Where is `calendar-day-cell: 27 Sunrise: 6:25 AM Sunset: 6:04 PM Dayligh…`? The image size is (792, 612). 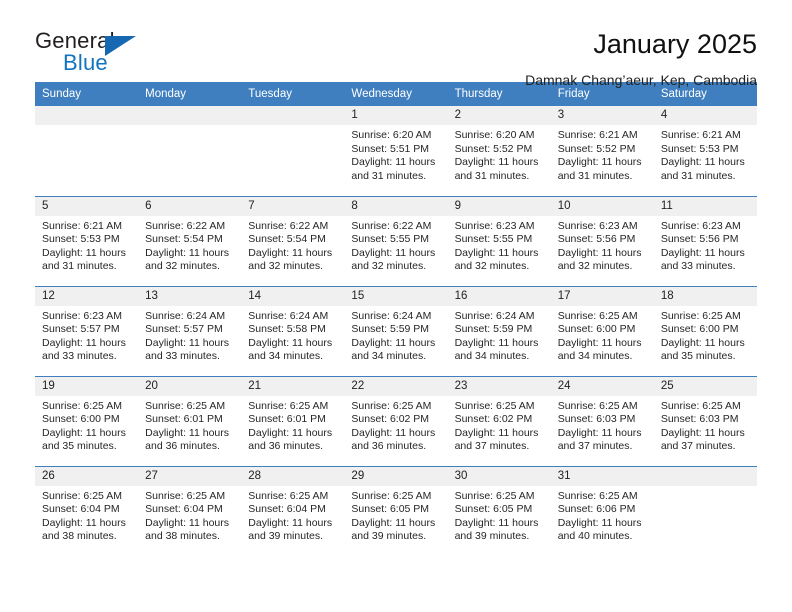 calendar-day-cell: 27 Sunrise: 6:25 AM Sunset: 6:04 PM Dayligh… is located at coordinates (190, 510).